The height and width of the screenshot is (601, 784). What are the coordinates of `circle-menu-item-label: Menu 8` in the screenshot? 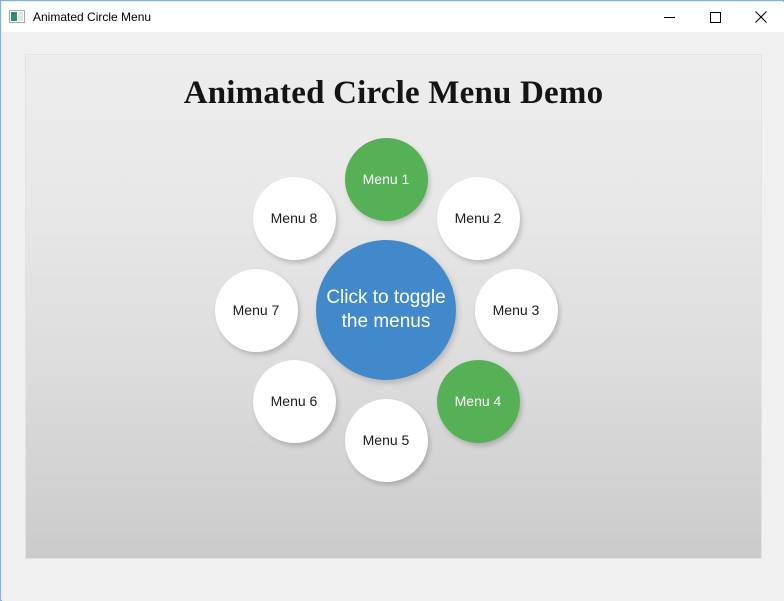 It's located at (294, 218).